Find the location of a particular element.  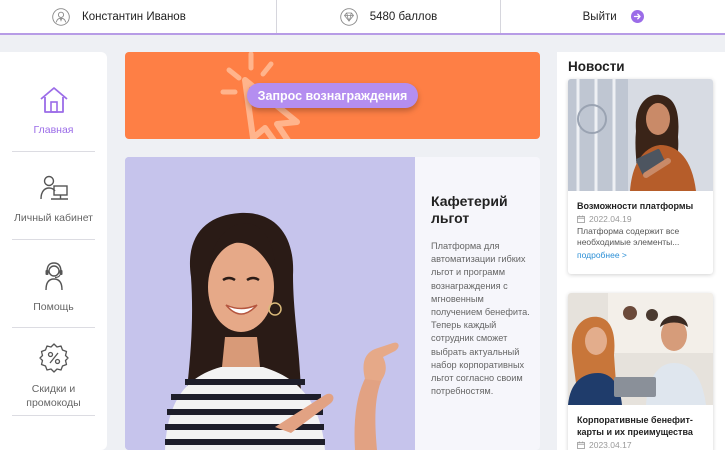

news-date: 2023.04.17 is located at coordinates (640, 444).